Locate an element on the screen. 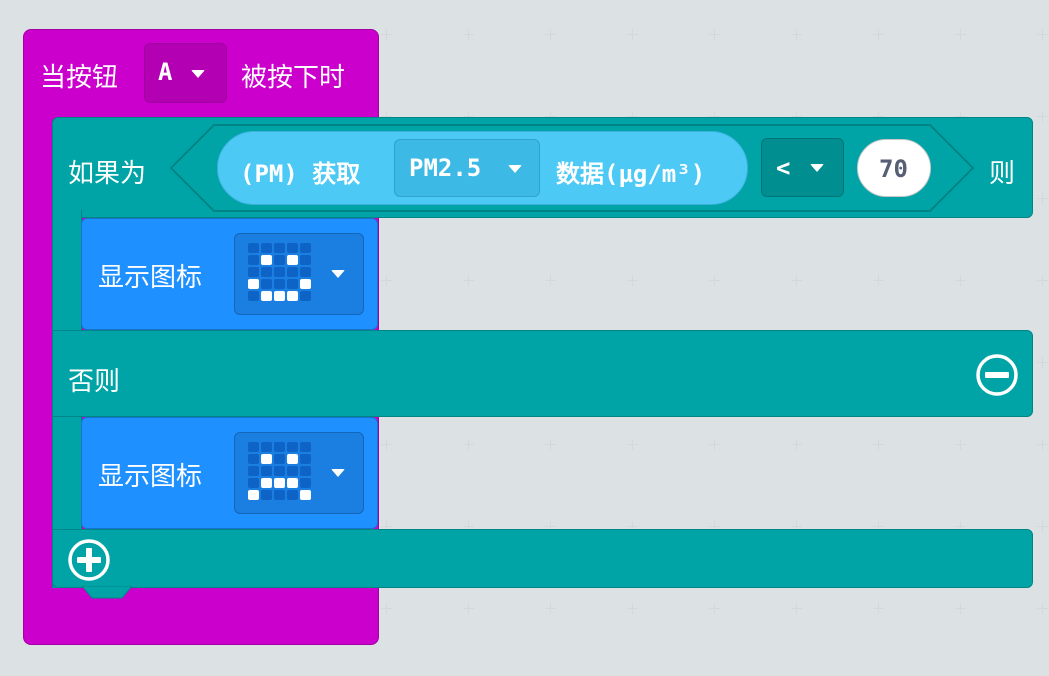 The width and height of the screenshot is (1049, 676). threshold-number-input: 70 is located at coordinates (894, 168).